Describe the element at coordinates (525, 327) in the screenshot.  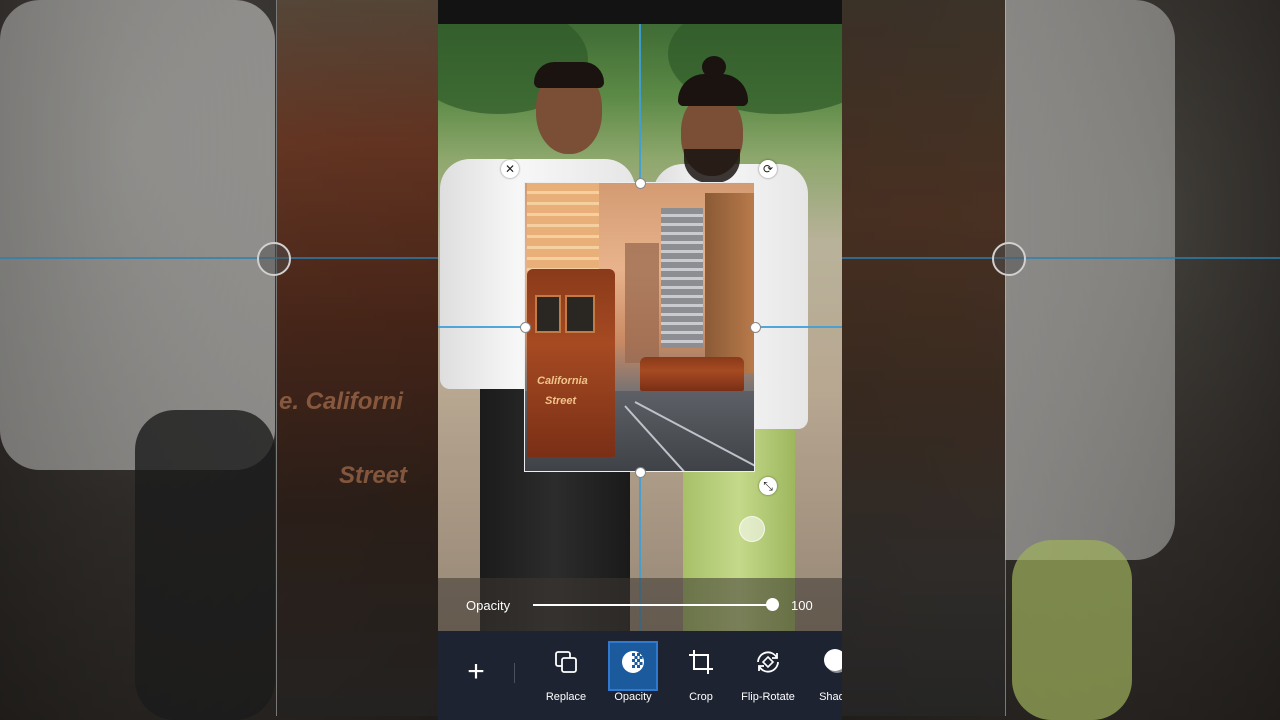
I see `resize-handle-left` at that location.